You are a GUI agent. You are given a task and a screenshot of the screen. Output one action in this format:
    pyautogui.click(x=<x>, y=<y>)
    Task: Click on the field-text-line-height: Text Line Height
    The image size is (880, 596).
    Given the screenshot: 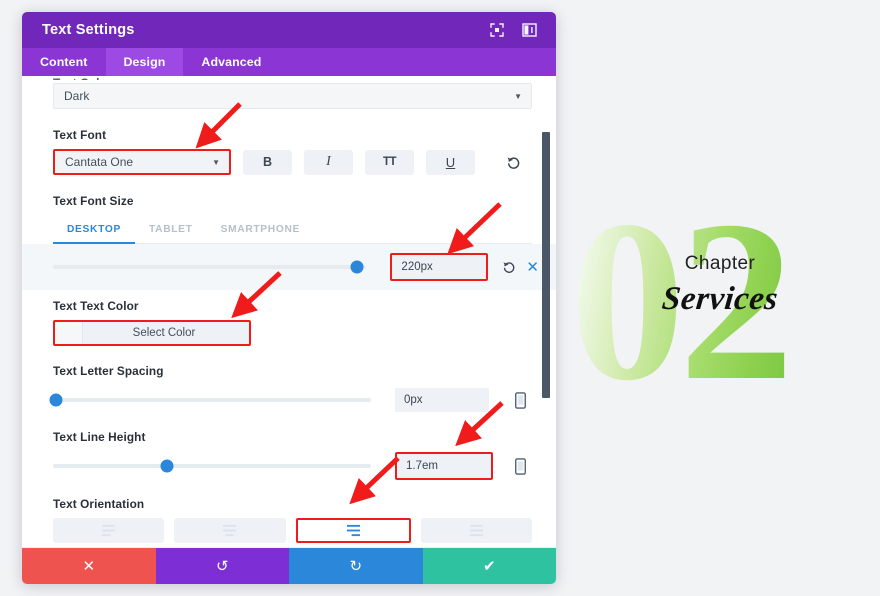 What is the action you would take?
    pyautogui.click(x=292, y=455)
    